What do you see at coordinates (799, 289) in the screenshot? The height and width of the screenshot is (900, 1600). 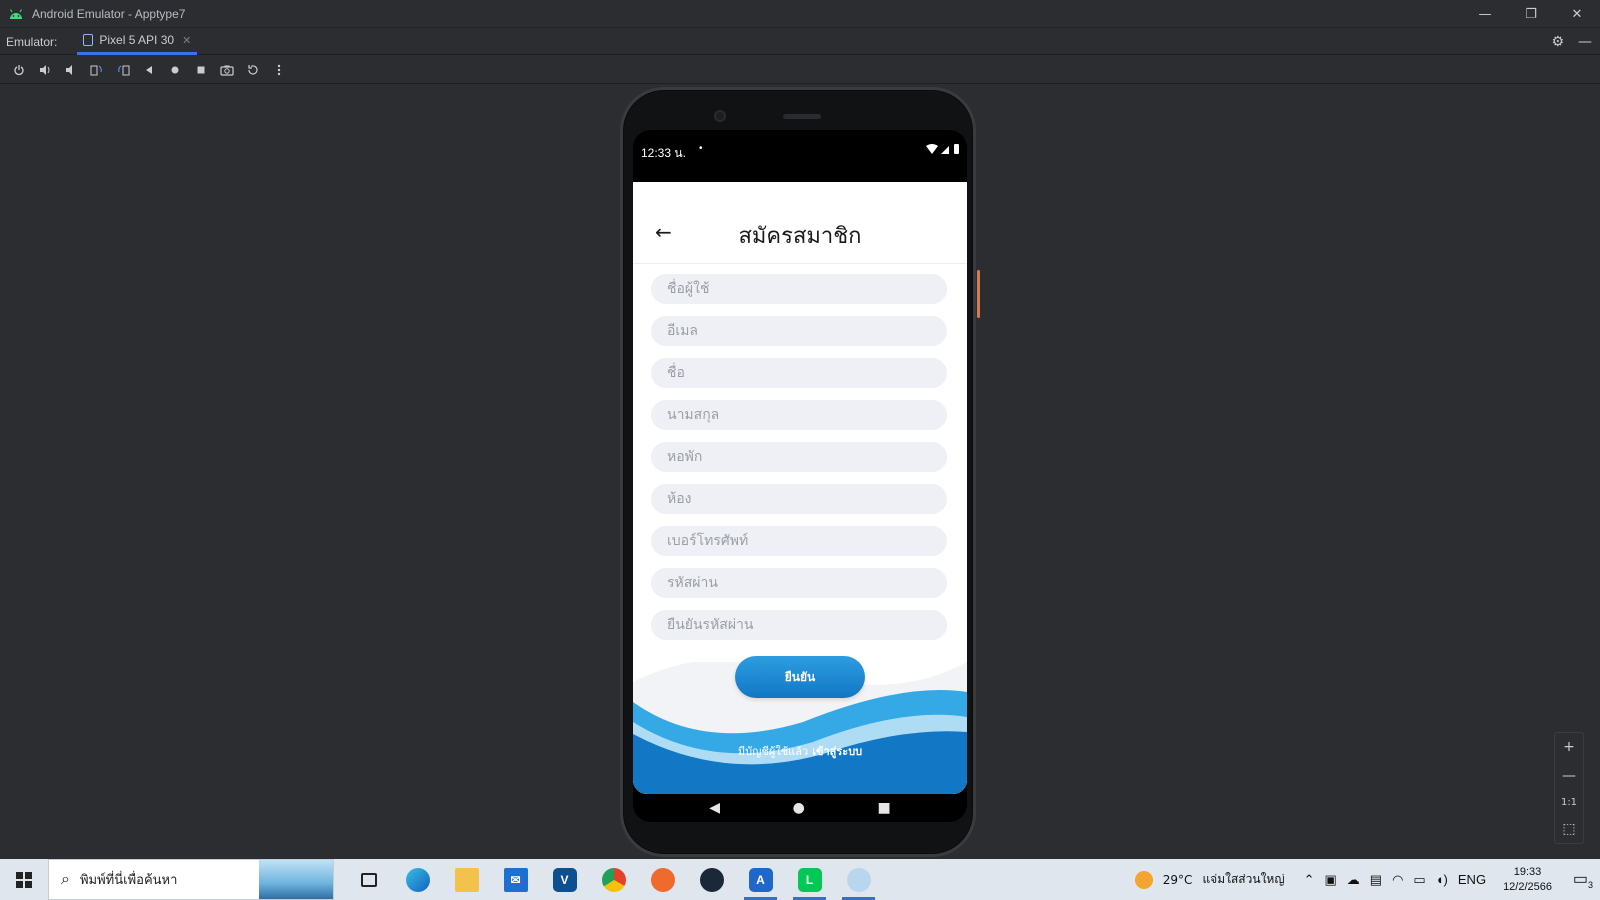 I see `username-field: ชื่อผู้ใช้` at bounding box center [799, 289].